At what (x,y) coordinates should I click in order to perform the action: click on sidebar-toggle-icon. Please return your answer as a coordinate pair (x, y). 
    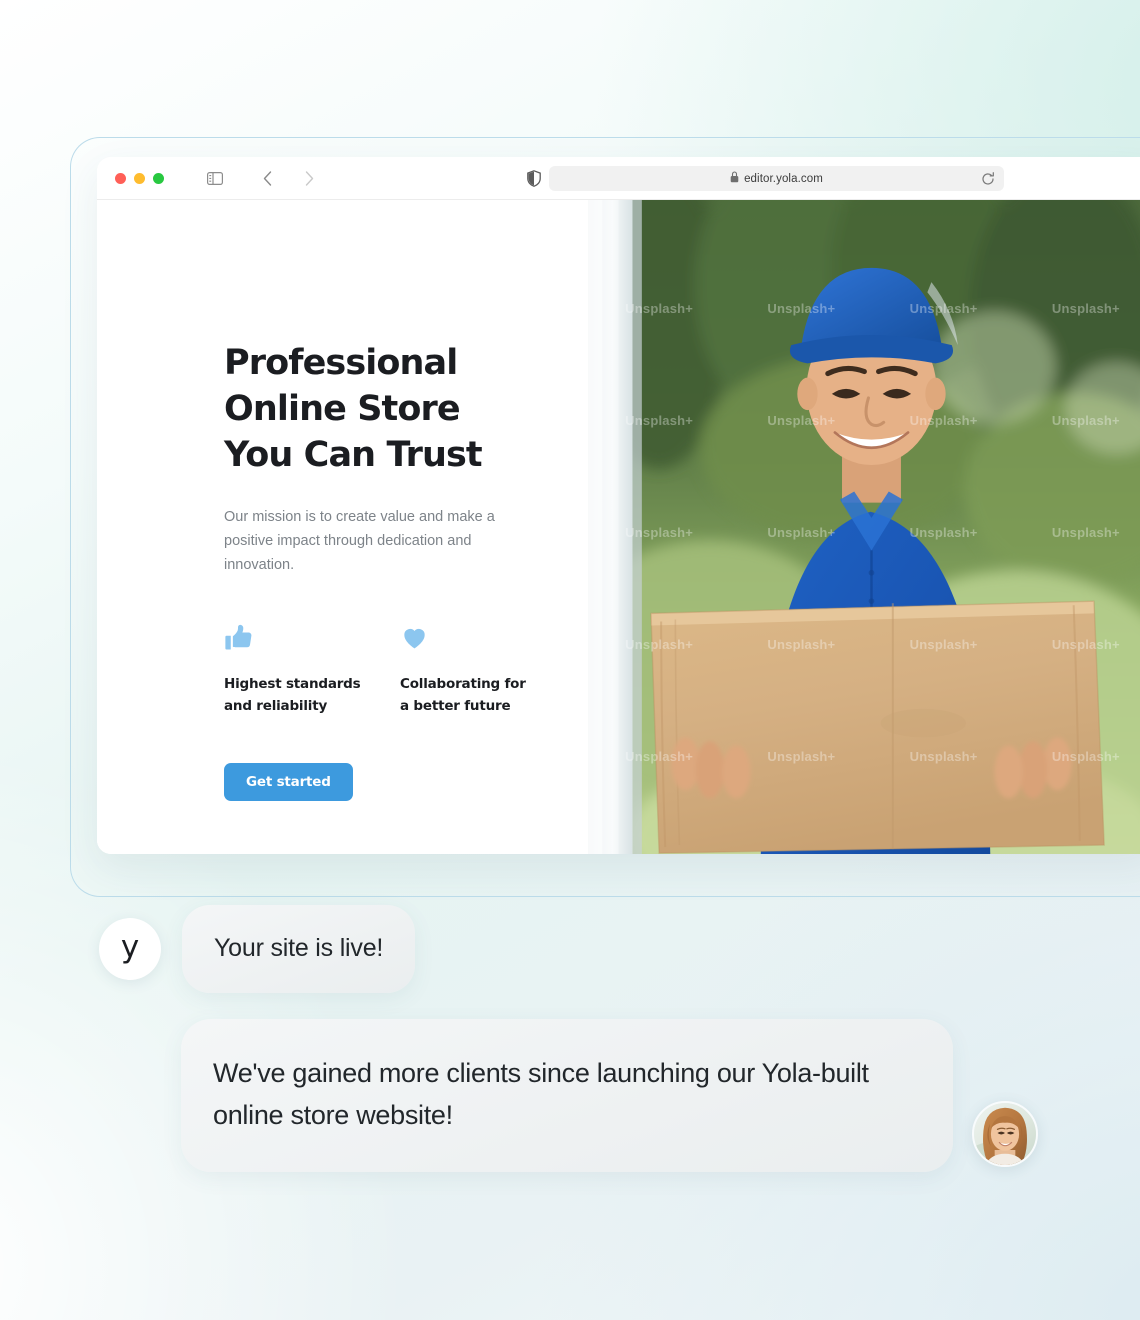
    Looking at the image, I should click on (215, 178).